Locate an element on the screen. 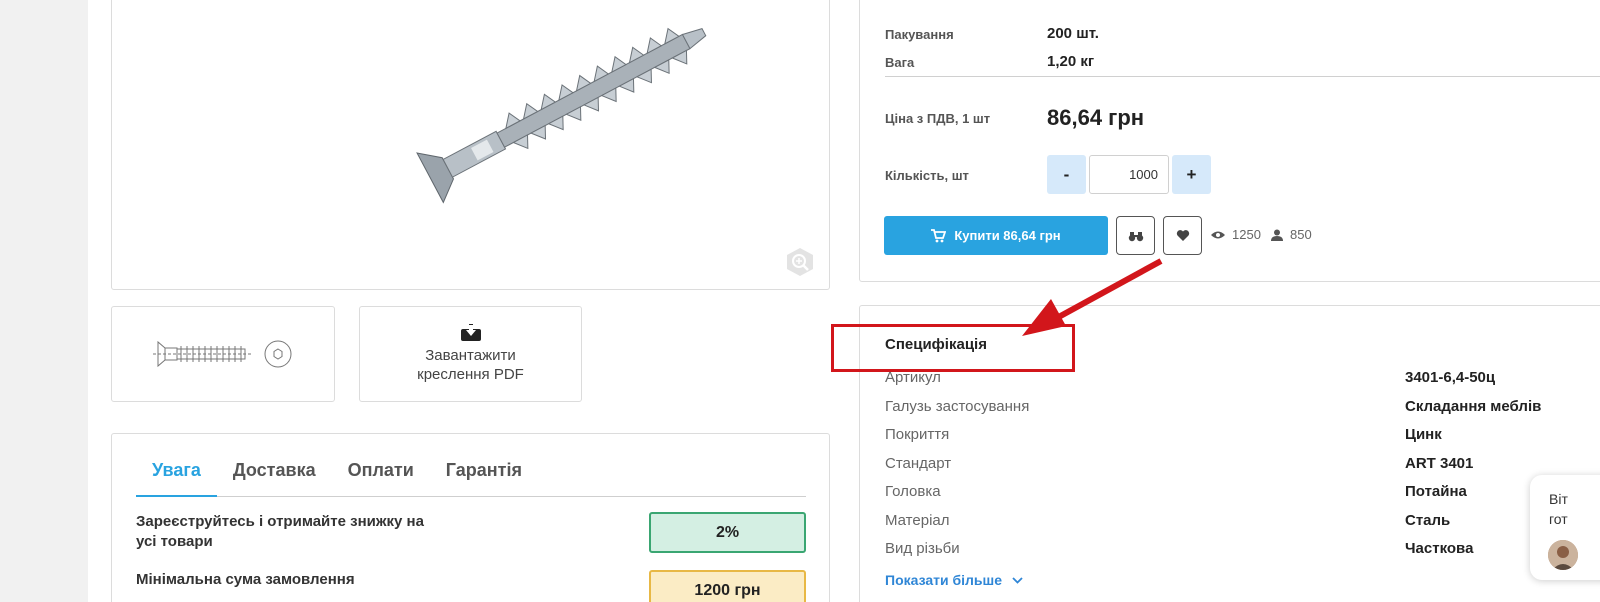  eye-icon is located at coordinates (1218, 234).